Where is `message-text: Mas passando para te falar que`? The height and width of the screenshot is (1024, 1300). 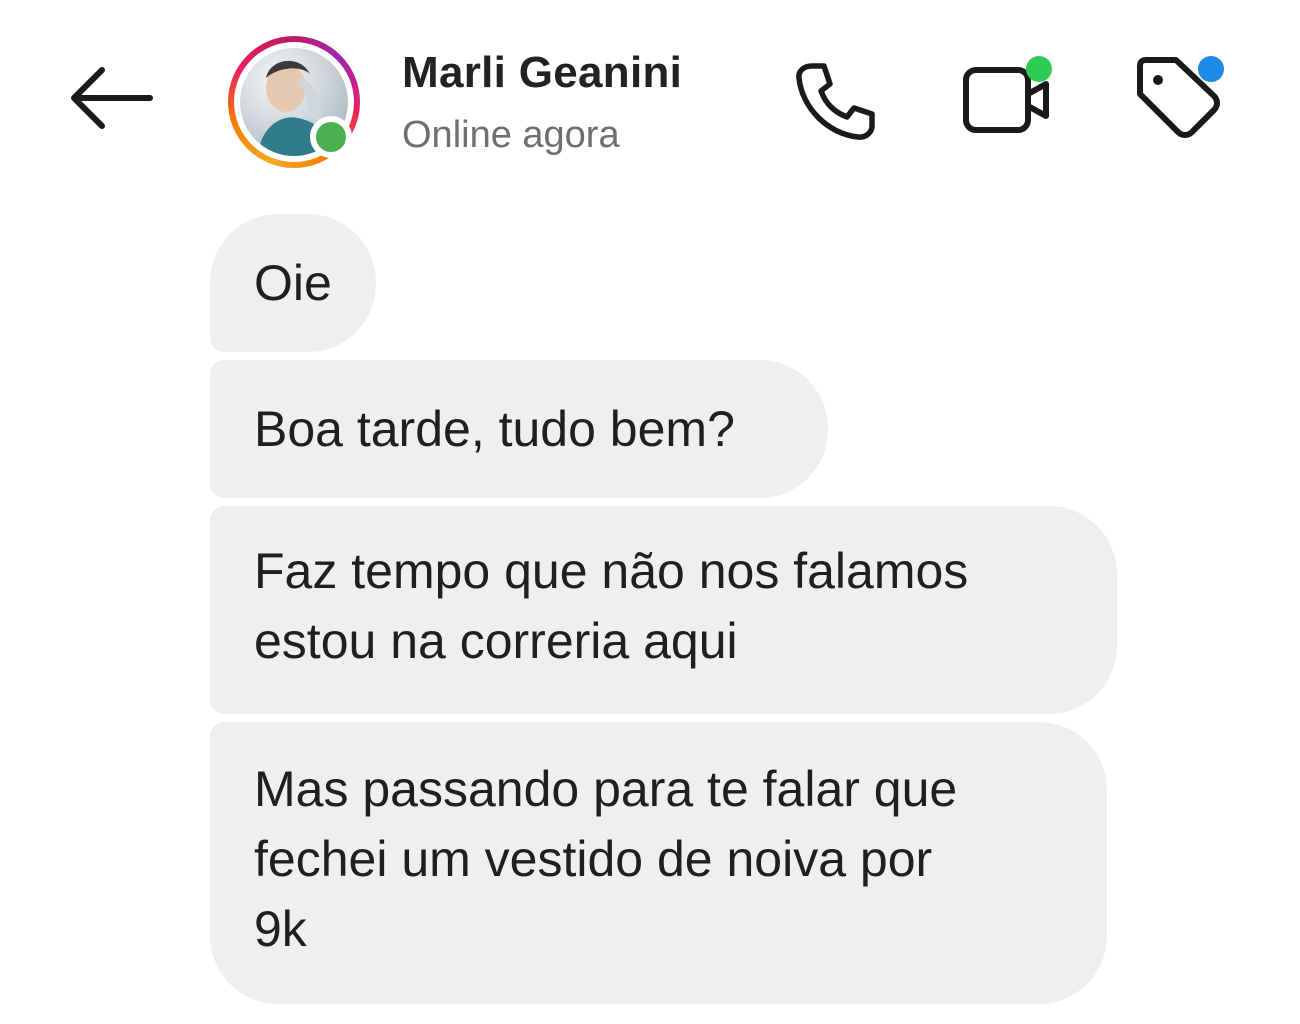 message-text: Mas passando para te falar que is located at coordinates (606, 789).